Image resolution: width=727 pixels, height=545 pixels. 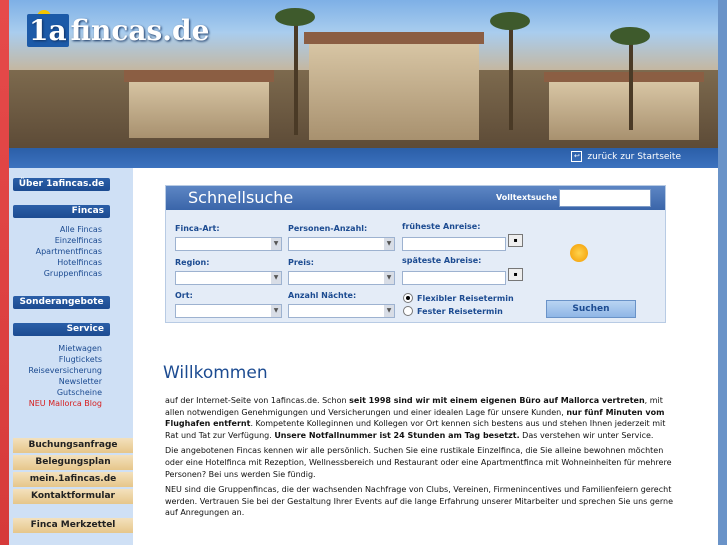 I want to click on earliest-arrival-input, so click(x=454, y=244).